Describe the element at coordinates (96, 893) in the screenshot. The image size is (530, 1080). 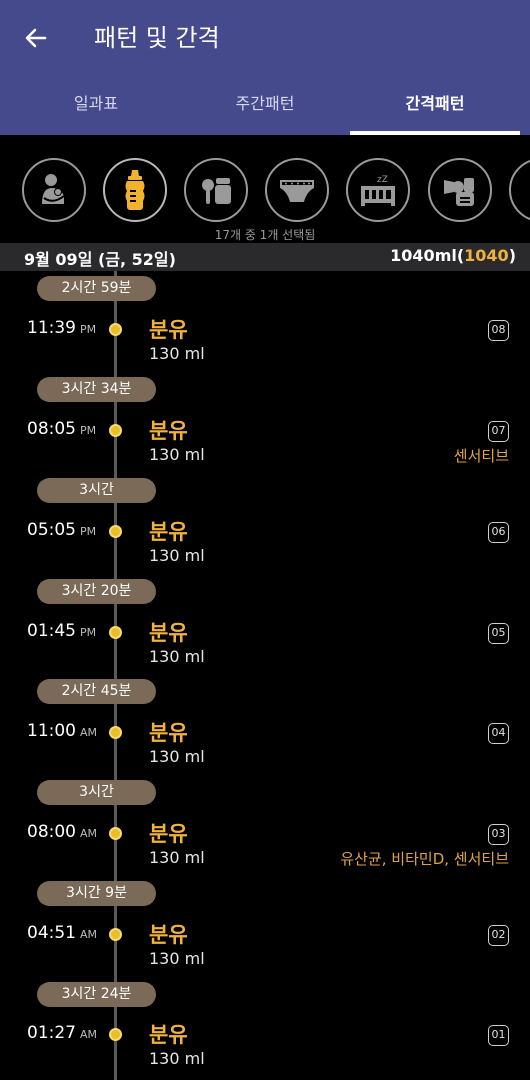
I see `interval-pill: 3시간 9분` at that location.